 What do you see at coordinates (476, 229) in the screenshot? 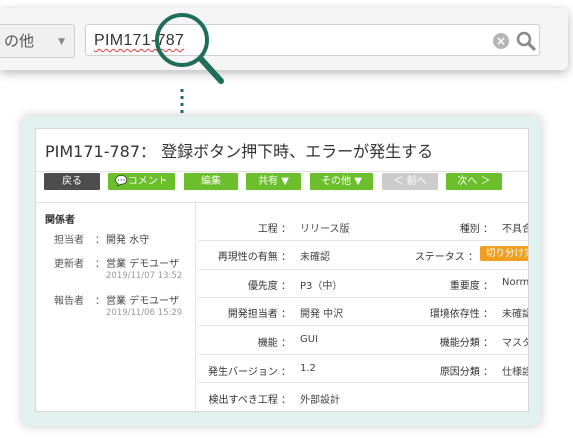
I see `type-label: 種別 ：` at bounding box center [476, 229].